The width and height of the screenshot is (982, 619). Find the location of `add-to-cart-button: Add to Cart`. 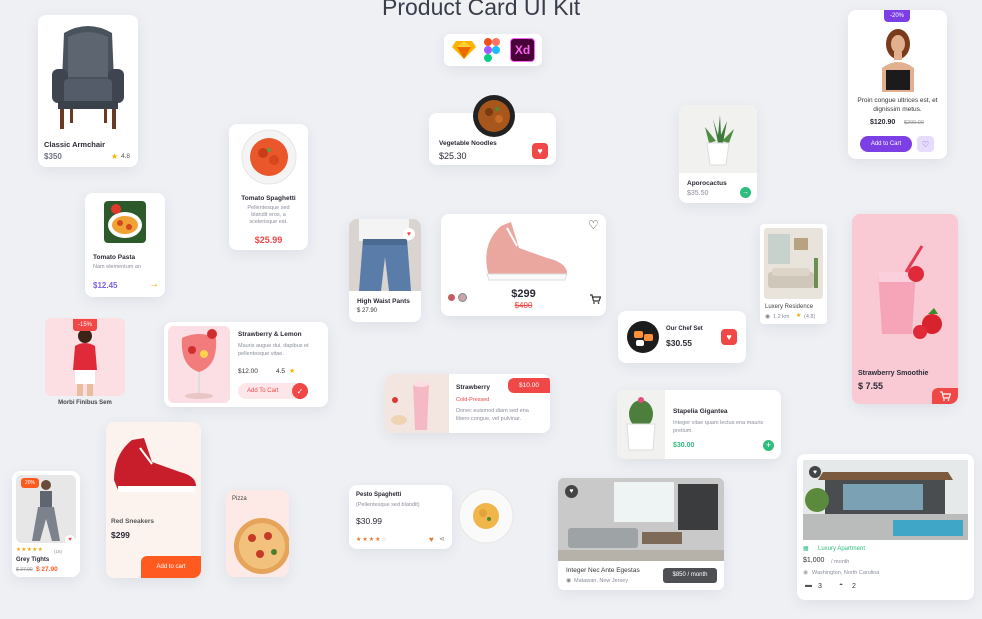

add-to-cart-button: Add to Cart is located at coordinates (886, 144).